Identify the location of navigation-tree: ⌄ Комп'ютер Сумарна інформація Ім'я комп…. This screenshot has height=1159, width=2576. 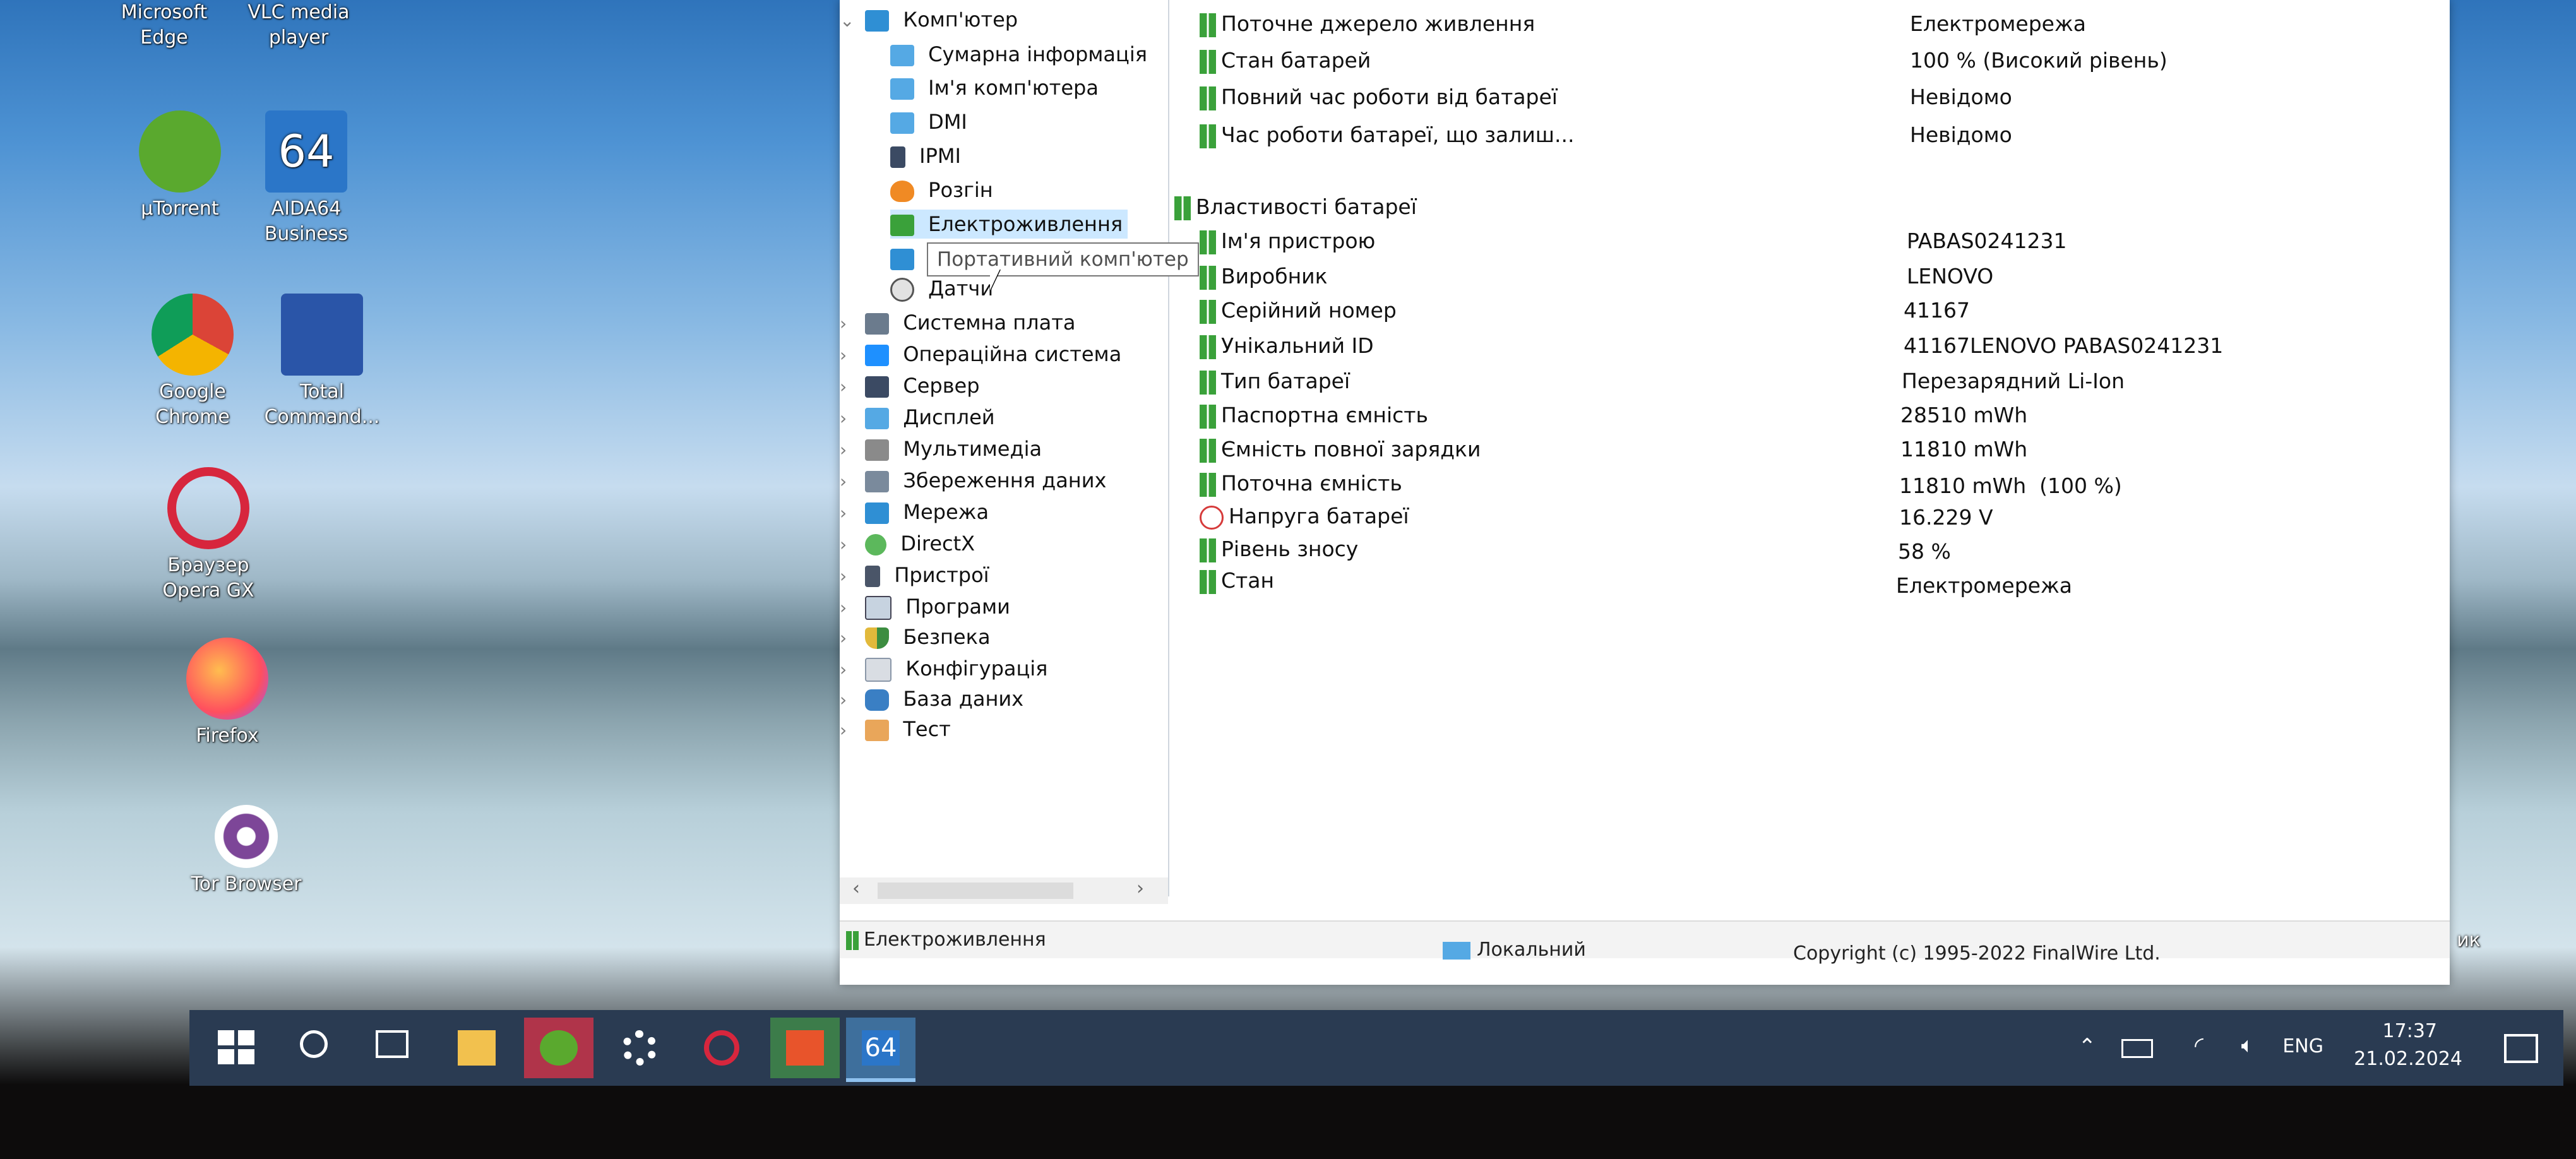
(1004, 452).